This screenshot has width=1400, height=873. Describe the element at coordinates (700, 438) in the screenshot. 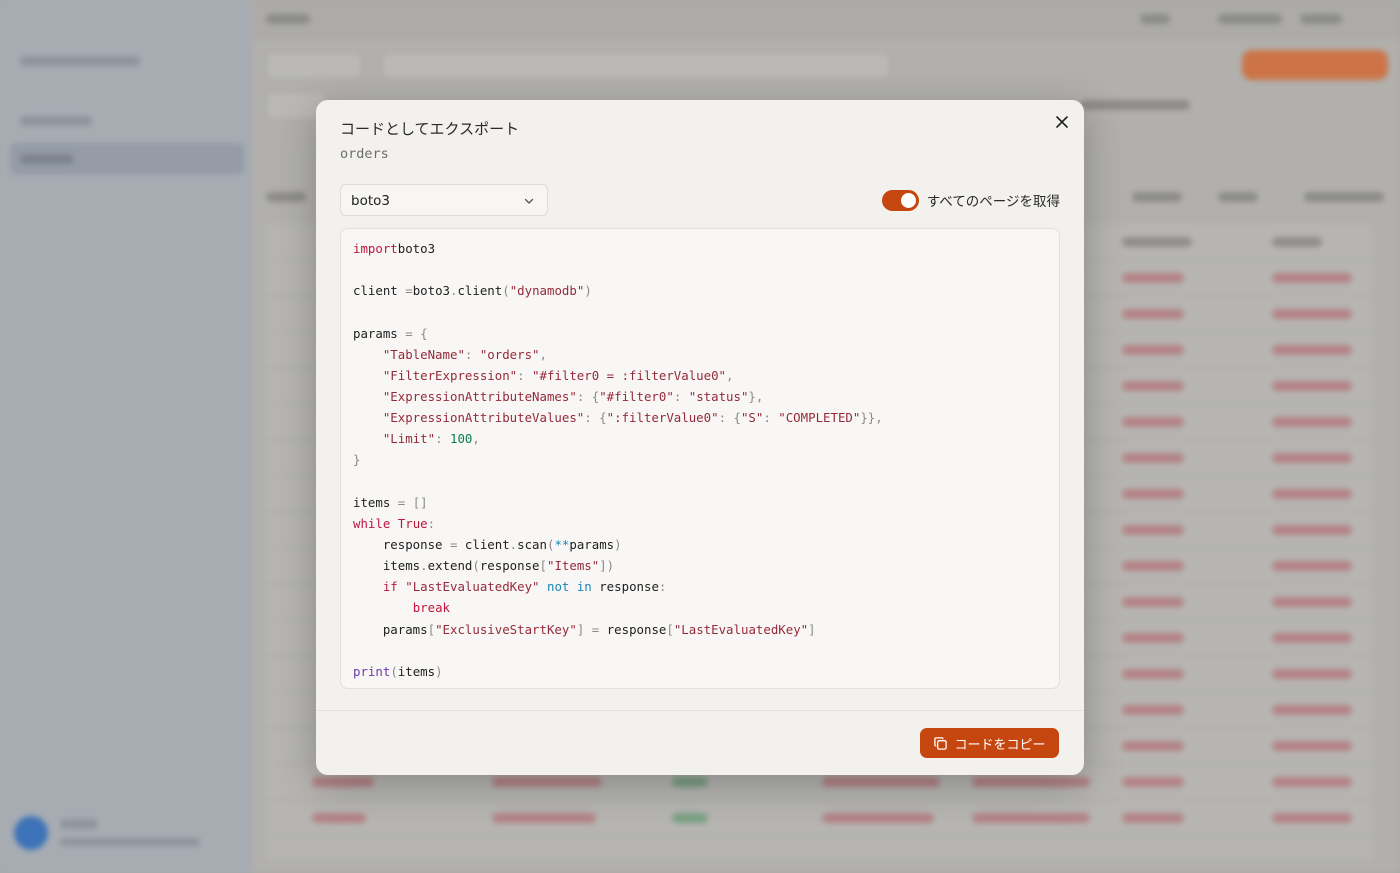

I see `code-line: "Limit": 100,` at that location.